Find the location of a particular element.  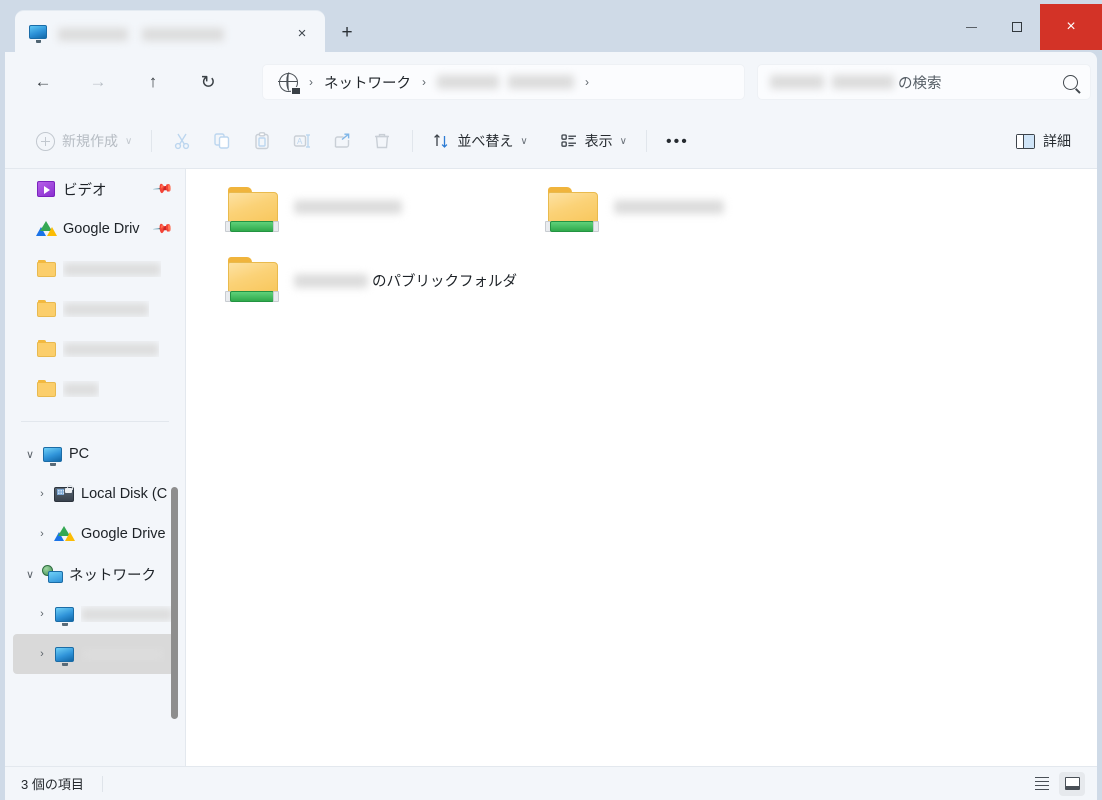

tab-monitor-icon is located at coordinates (38, 34).